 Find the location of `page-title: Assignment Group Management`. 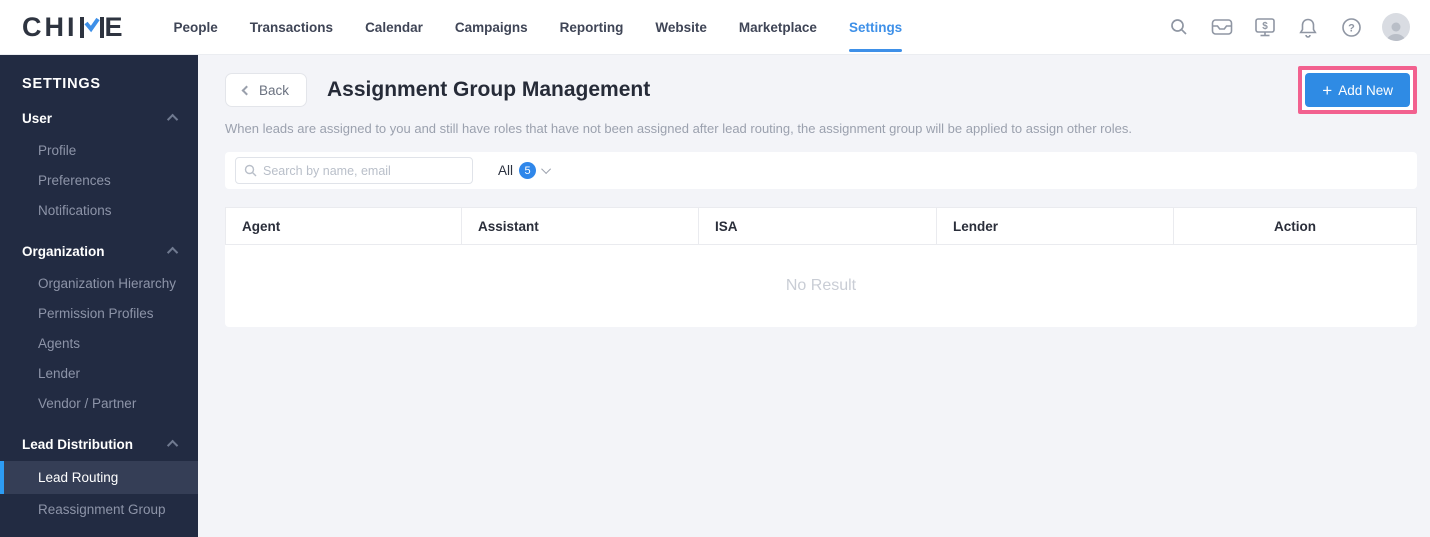

page-title: Assignment Group Management is located at coordinates (489, 89).